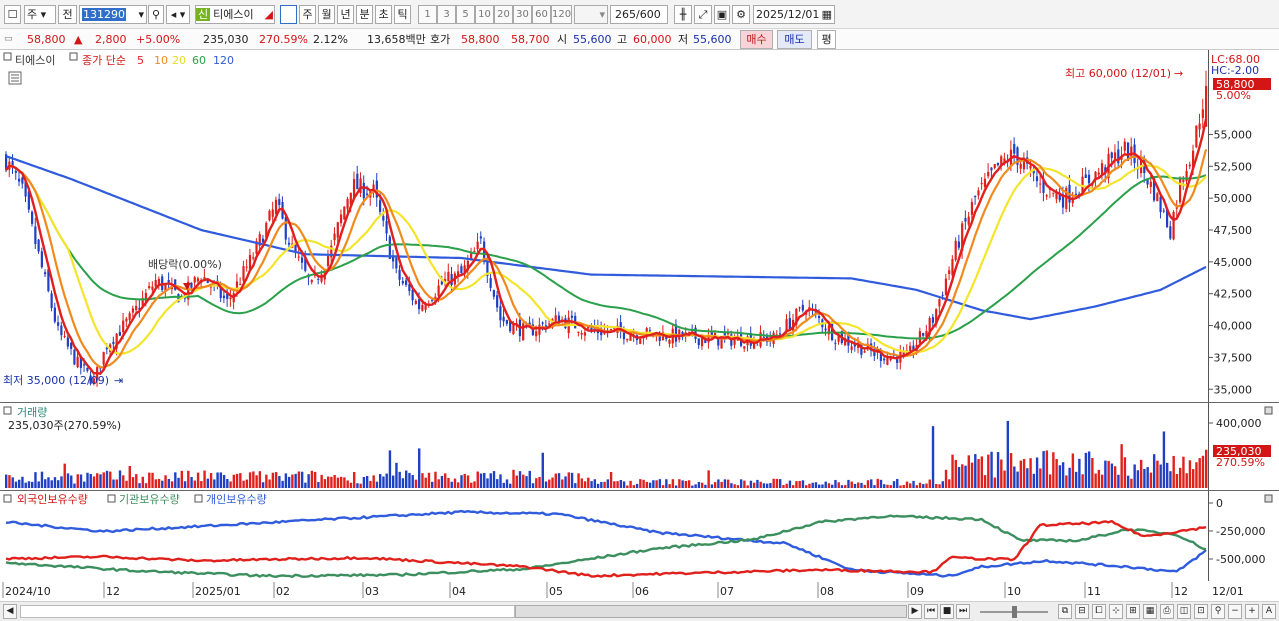 This screenshot has height=621, width=1279. Describe the element at coordinates (7, 410) in the screenshot. I see `volume-menu-icon` at that location.